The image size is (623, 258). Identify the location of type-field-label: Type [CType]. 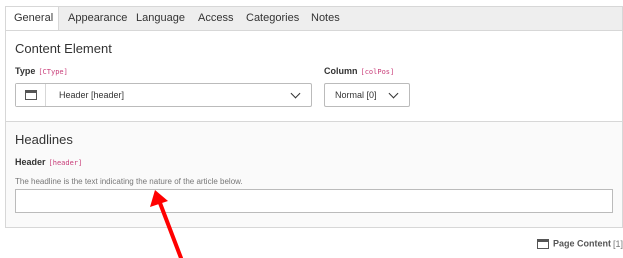
(41, 71).